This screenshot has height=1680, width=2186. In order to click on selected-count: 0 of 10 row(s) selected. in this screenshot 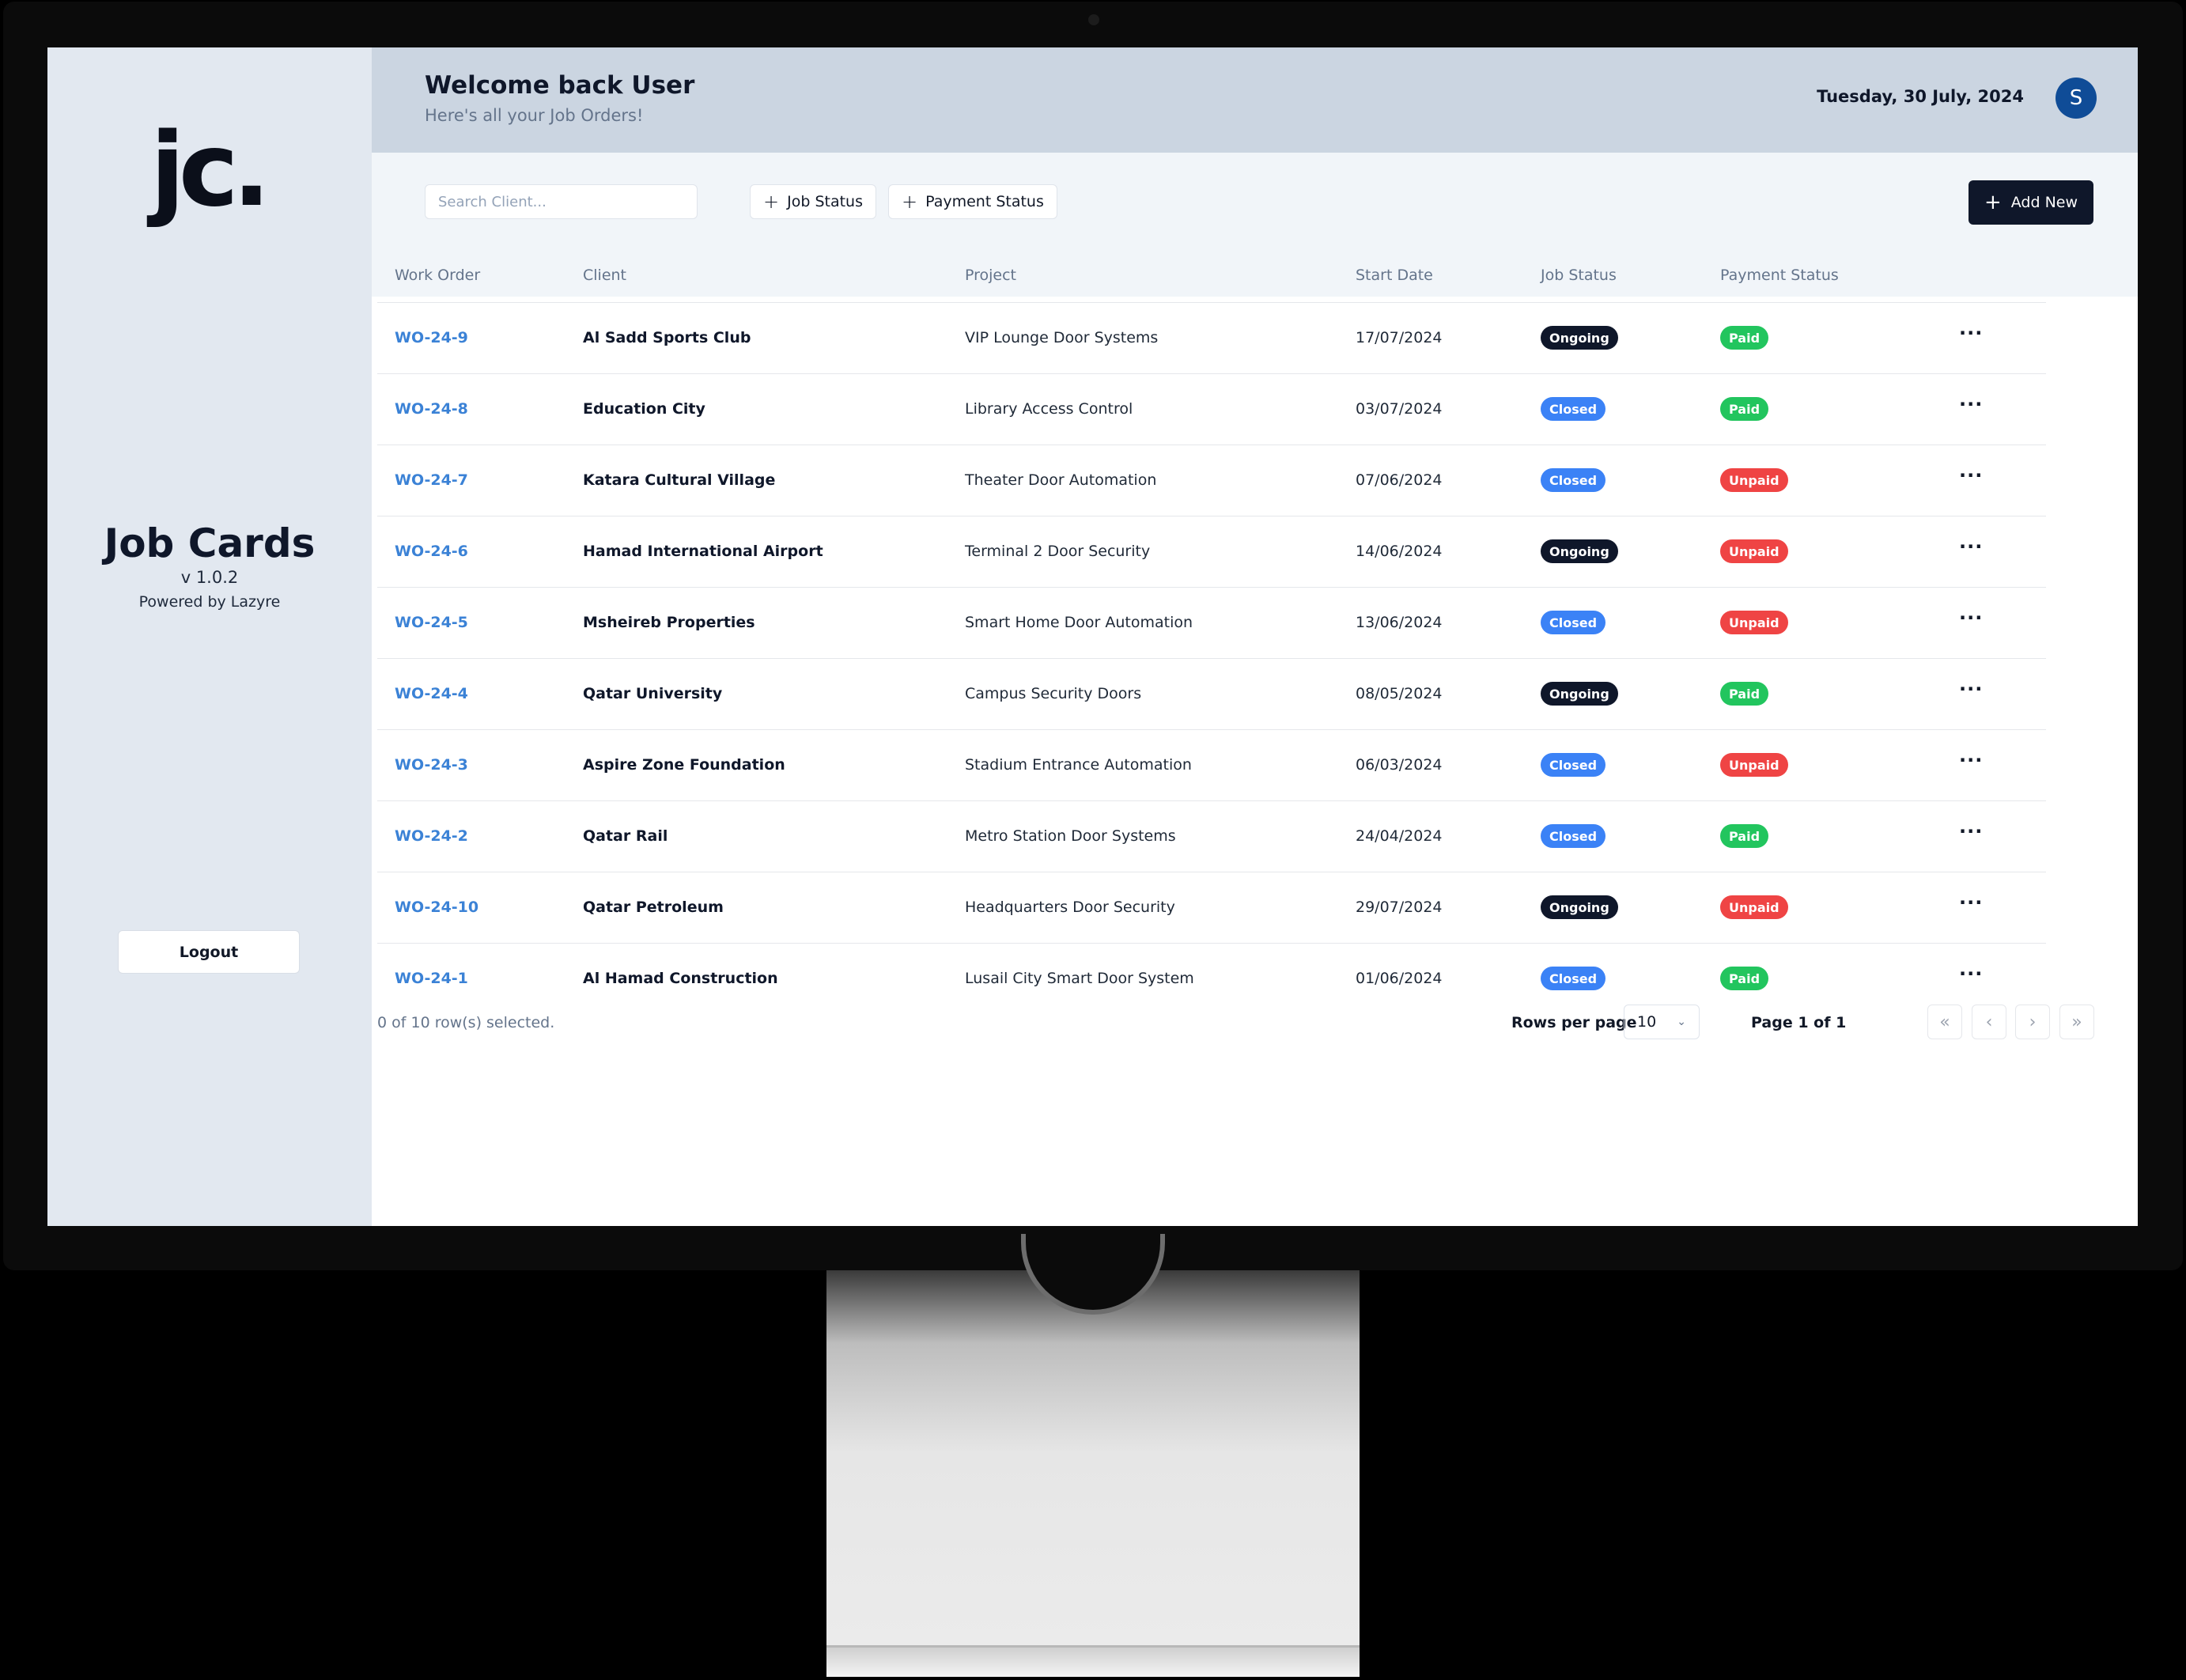, I will do `click(466, 1023)`.